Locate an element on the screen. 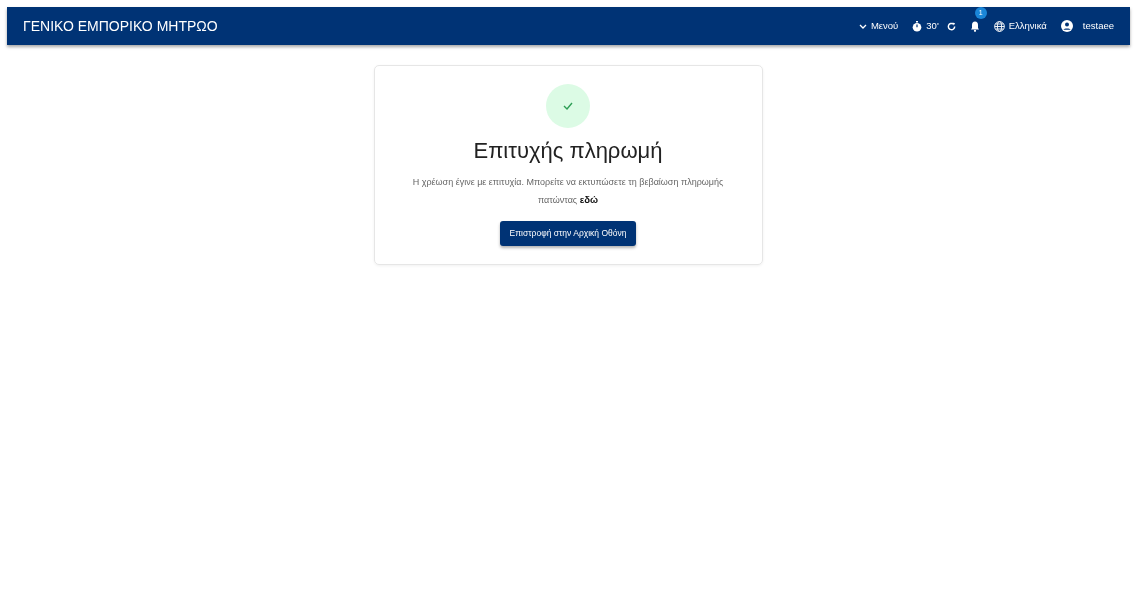 The height and width of the screenshot is (613, 1136). success-title: Επιτυχής πληρωμή is located at coordinates (568, 151).